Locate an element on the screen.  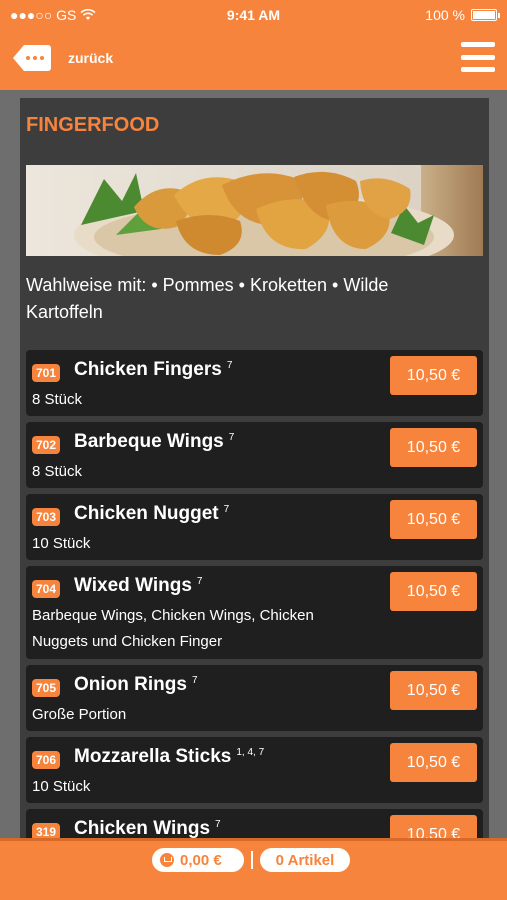
battery-icon is located at coordinates (485, 15).